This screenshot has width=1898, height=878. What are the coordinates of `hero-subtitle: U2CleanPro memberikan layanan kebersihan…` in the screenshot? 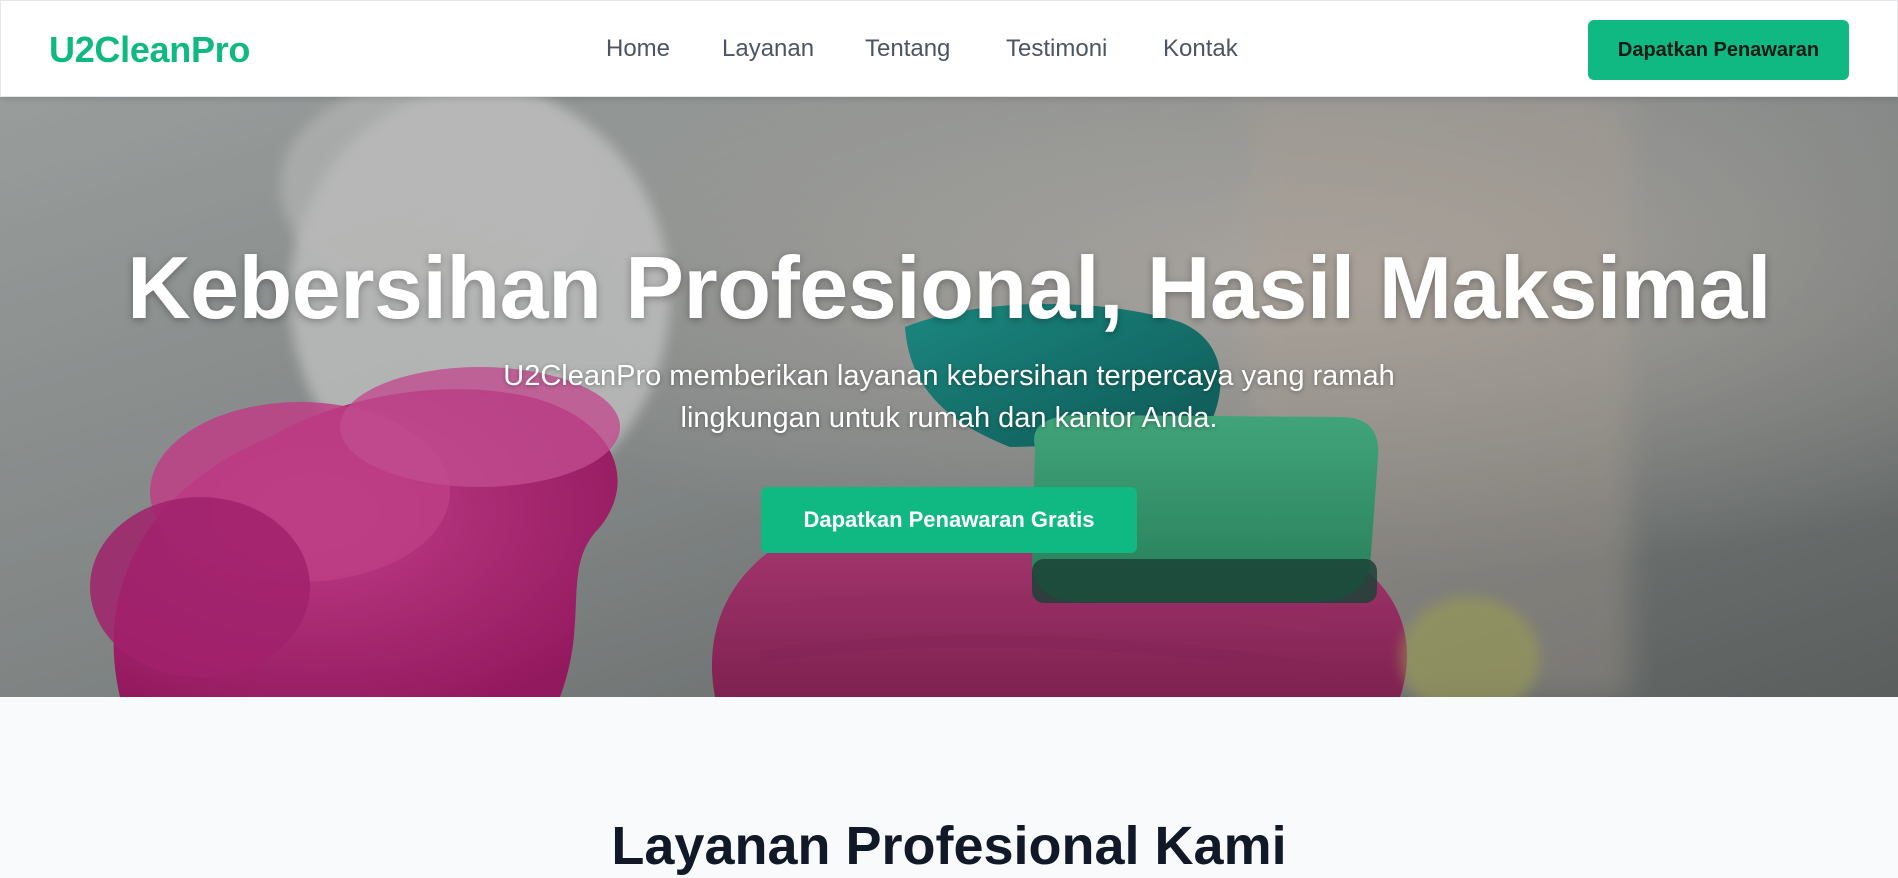 It's located at (949, 397).